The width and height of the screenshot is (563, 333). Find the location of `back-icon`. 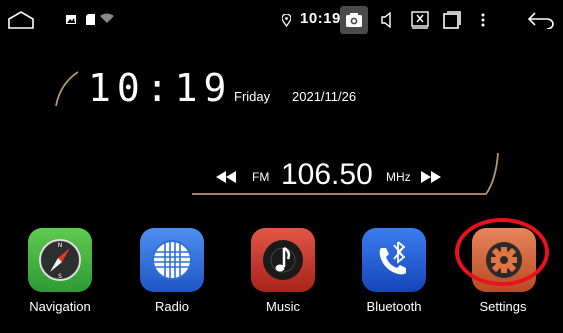

back-icon is located at coordinates (541, 20).